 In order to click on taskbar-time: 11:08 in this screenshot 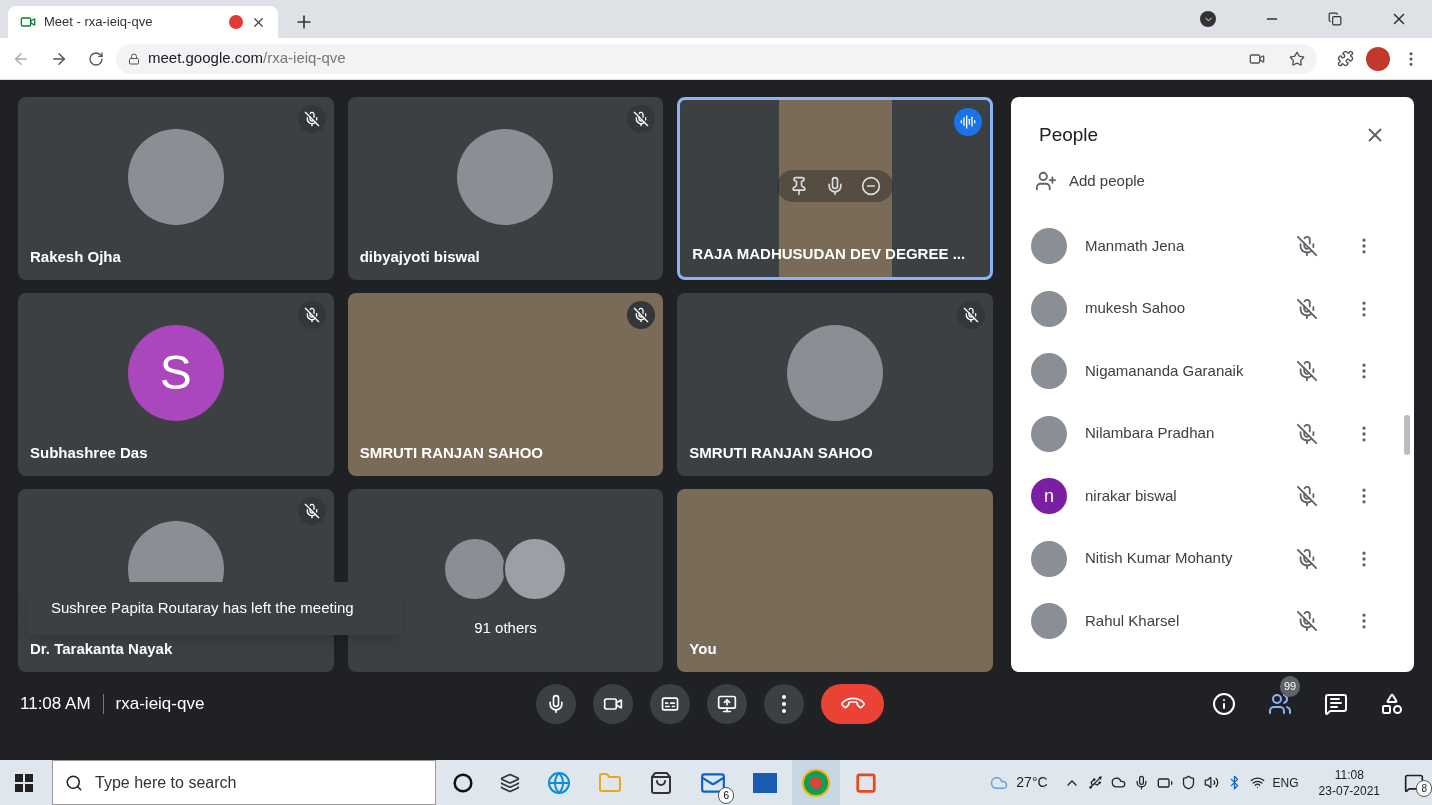, I will do `click(1349, 774)`.